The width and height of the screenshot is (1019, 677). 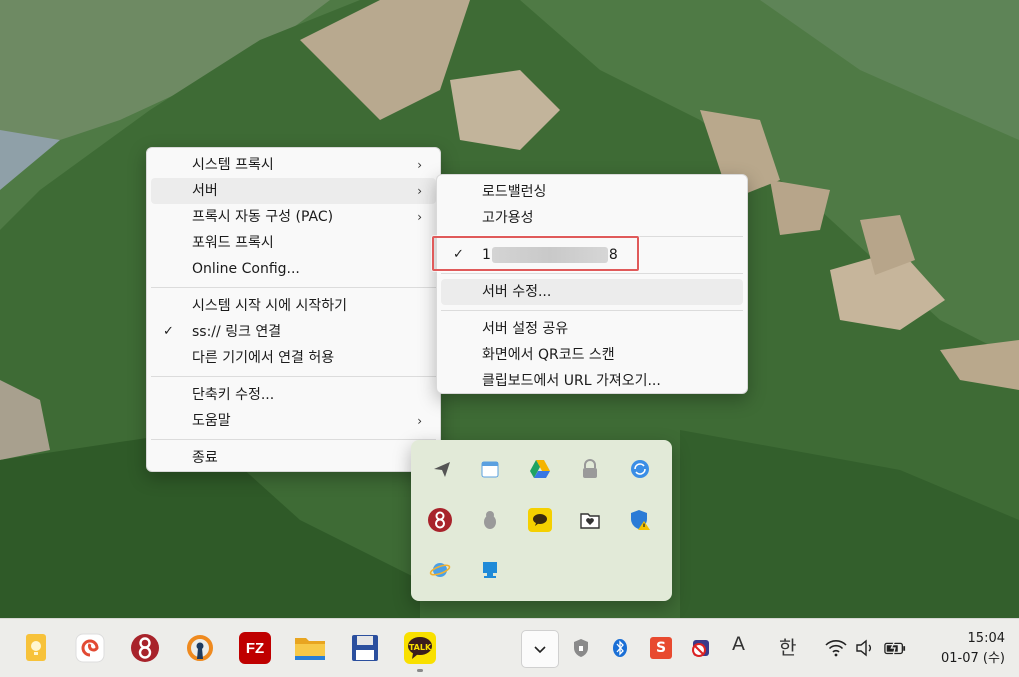 I want to click on file-explorer-icon, so click(x=310, y=648).